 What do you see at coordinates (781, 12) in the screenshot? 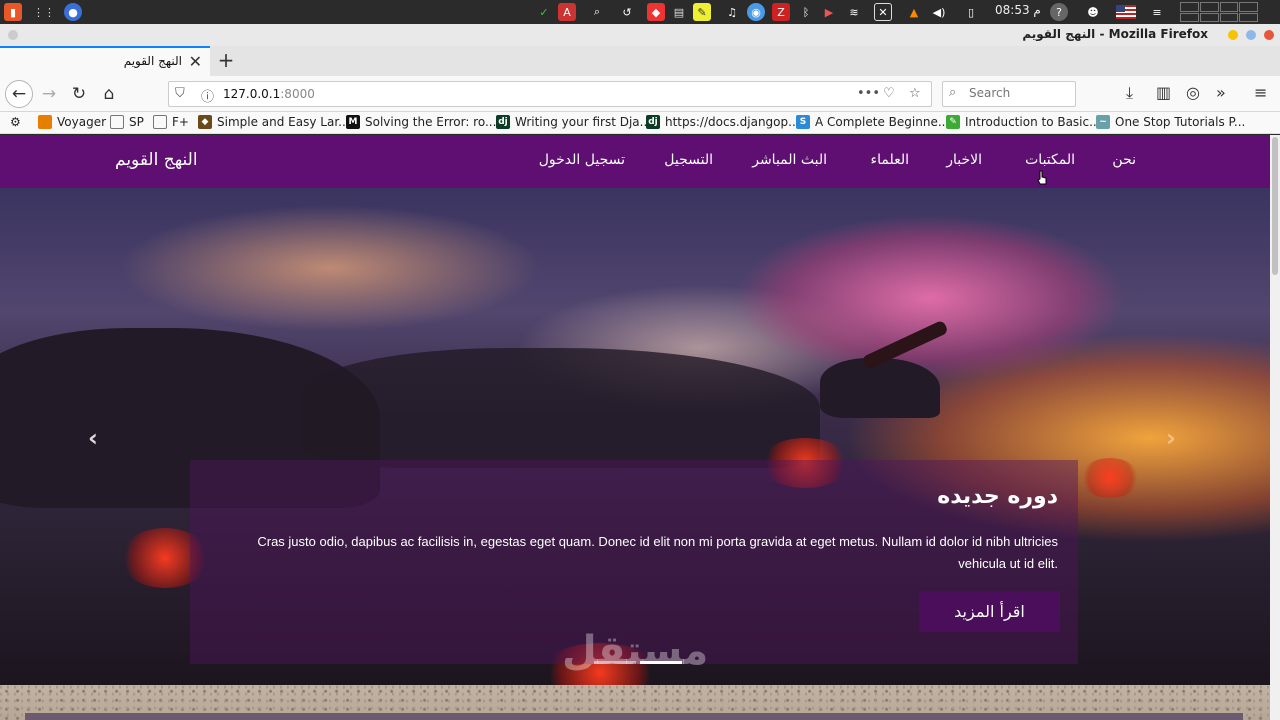
I see `zotero-icon: Z` at bounding box center [781, 12].